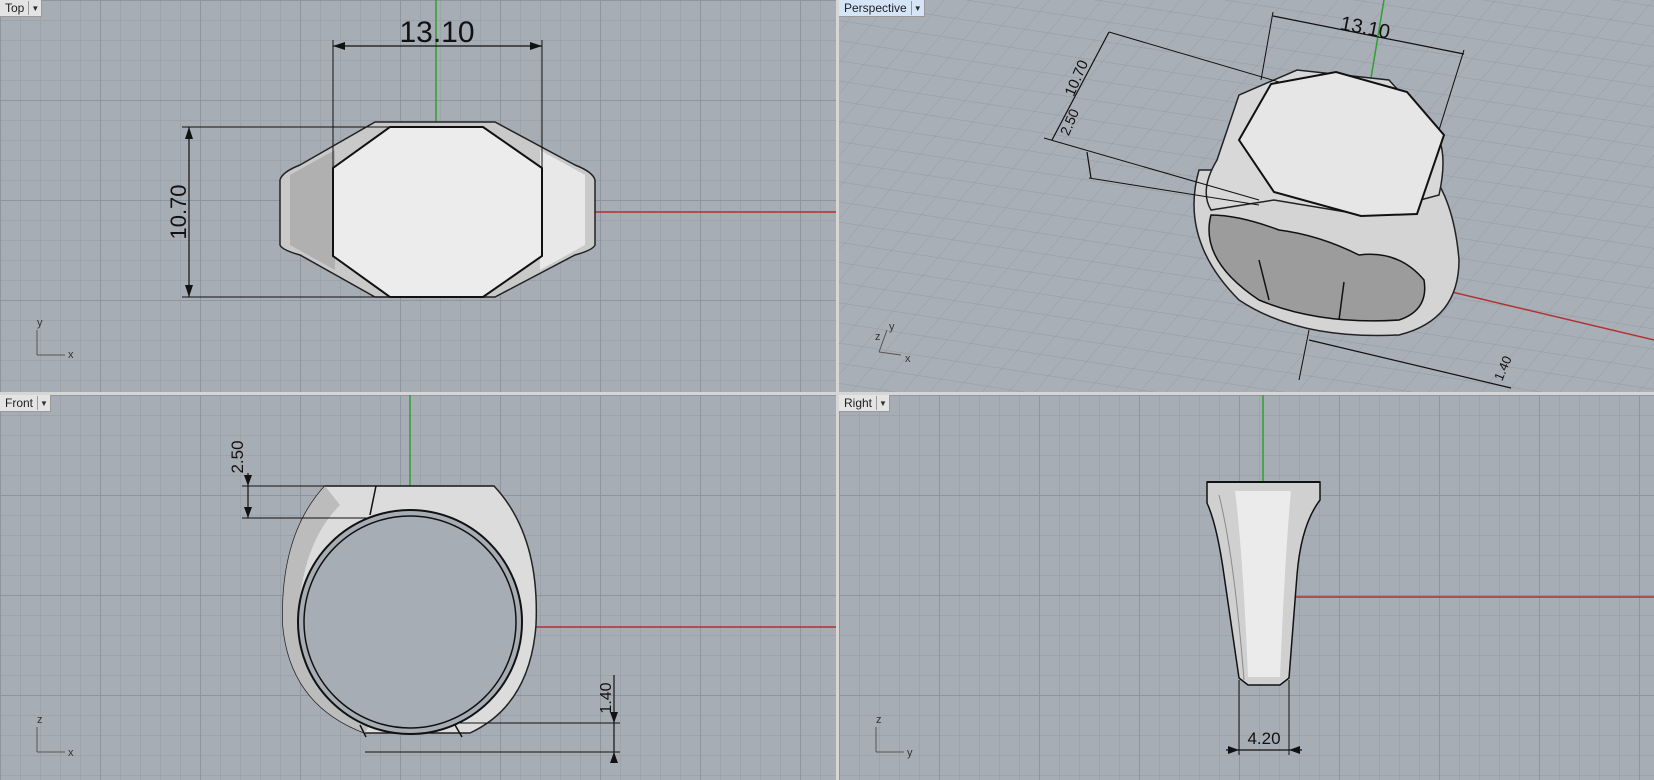 Image resolution: width=1654 pixels, height=780 pixels. I want to click on viewport-tab-top: Top ▼, so click(21, 8).